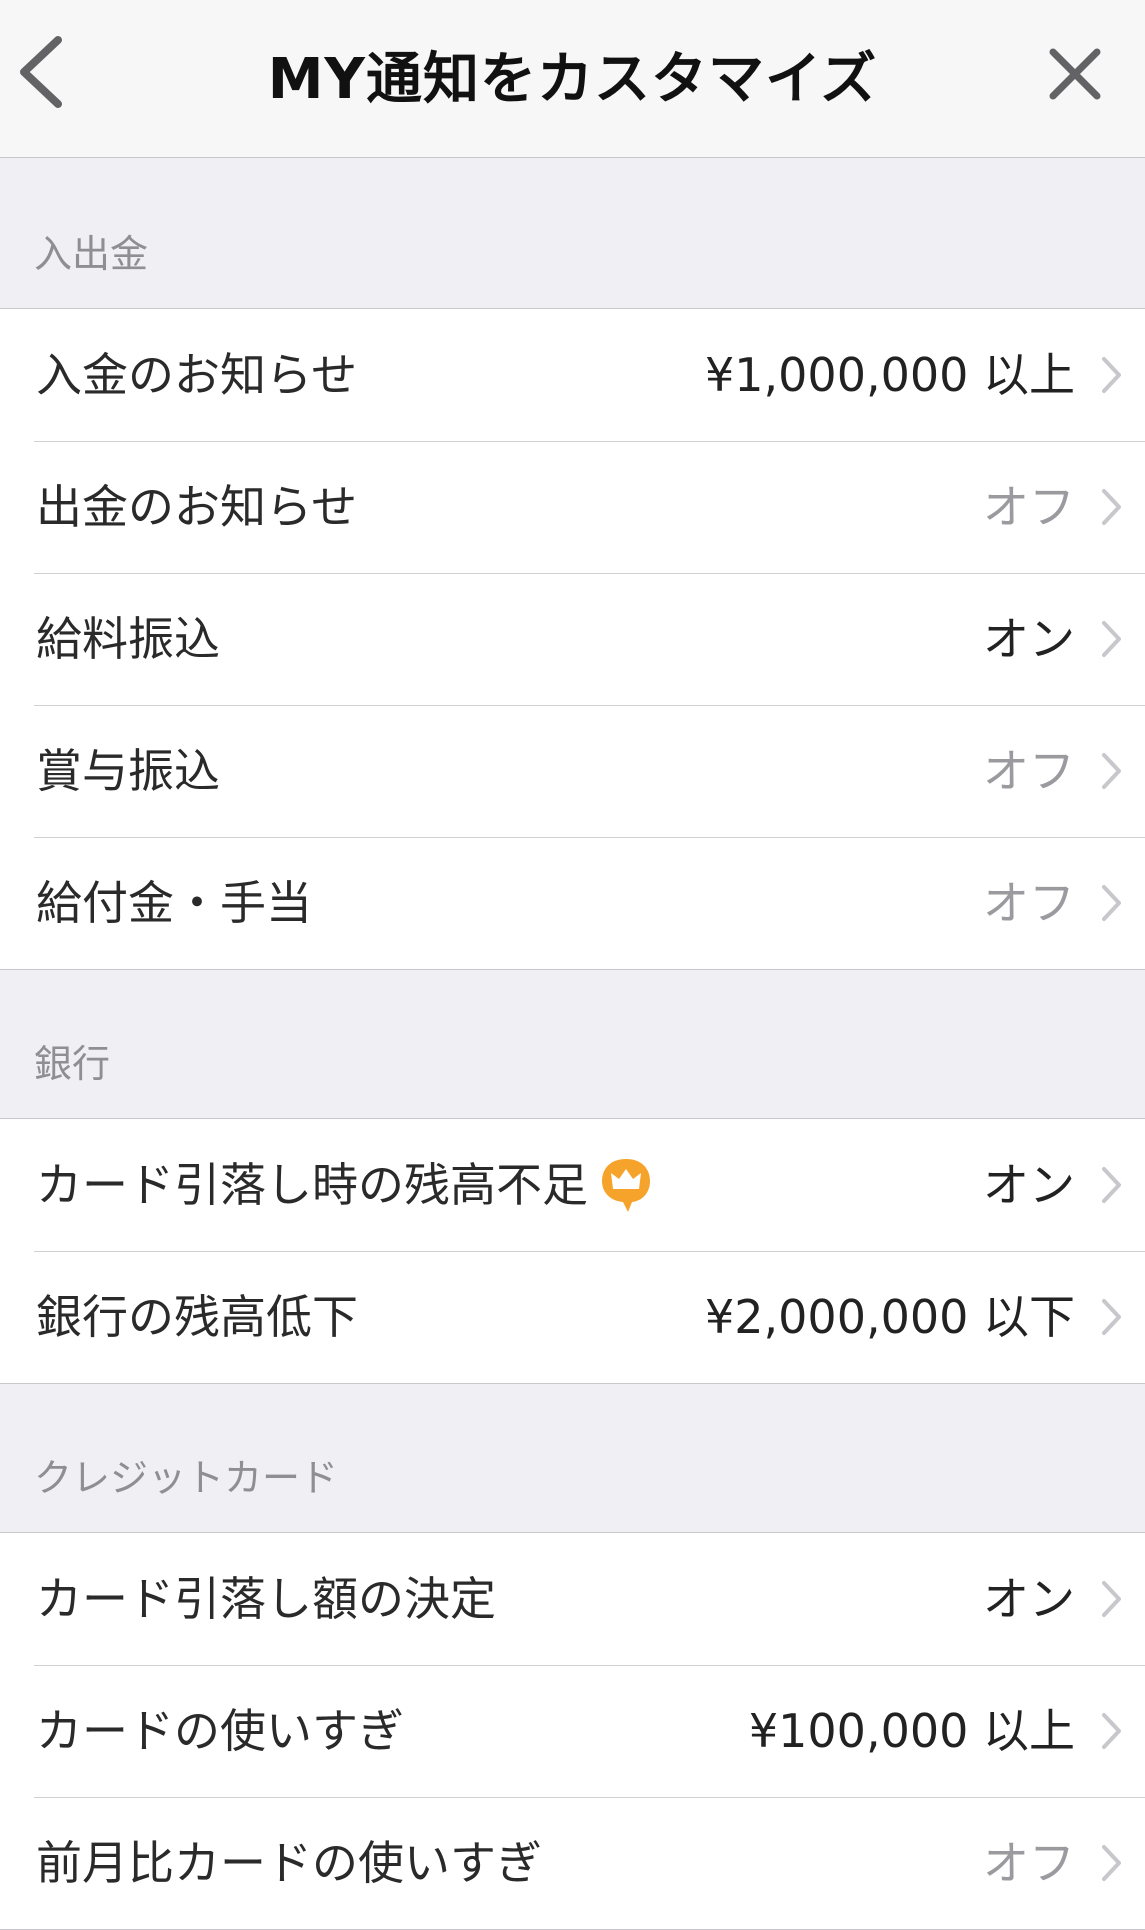 The height and width of the screenshot is (1930, 1145). What do you see at coordinates (312, 1185) in the screenshot?
I see `row-title-text: カード引落し時の残高不足` at bounding box center [312, 1185].